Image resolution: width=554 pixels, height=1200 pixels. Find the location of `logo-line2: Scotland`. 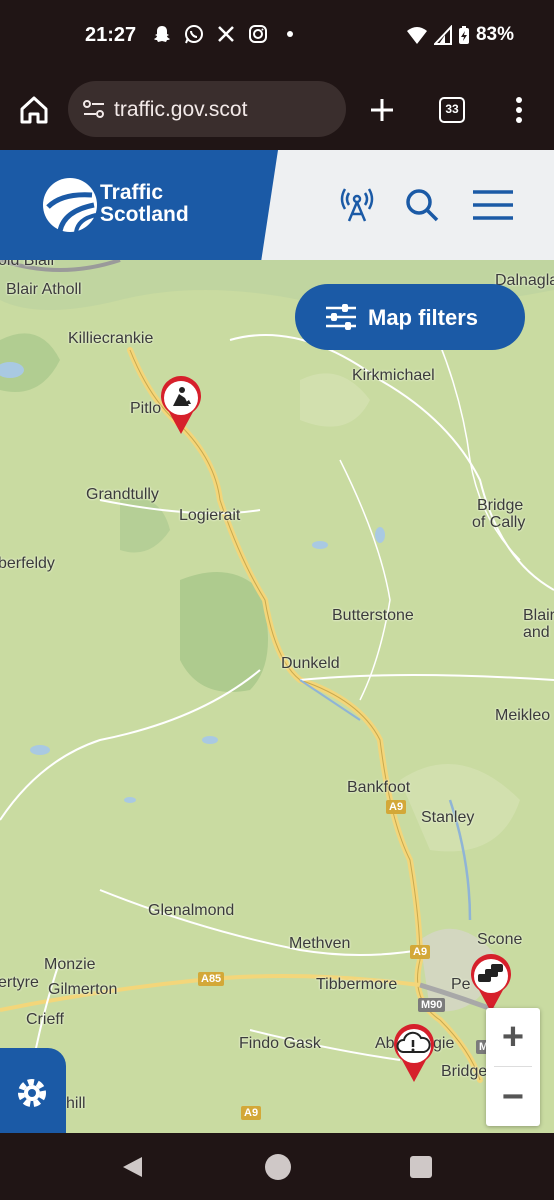

logo-line2: Scotland is located at coordinates (144, 214).